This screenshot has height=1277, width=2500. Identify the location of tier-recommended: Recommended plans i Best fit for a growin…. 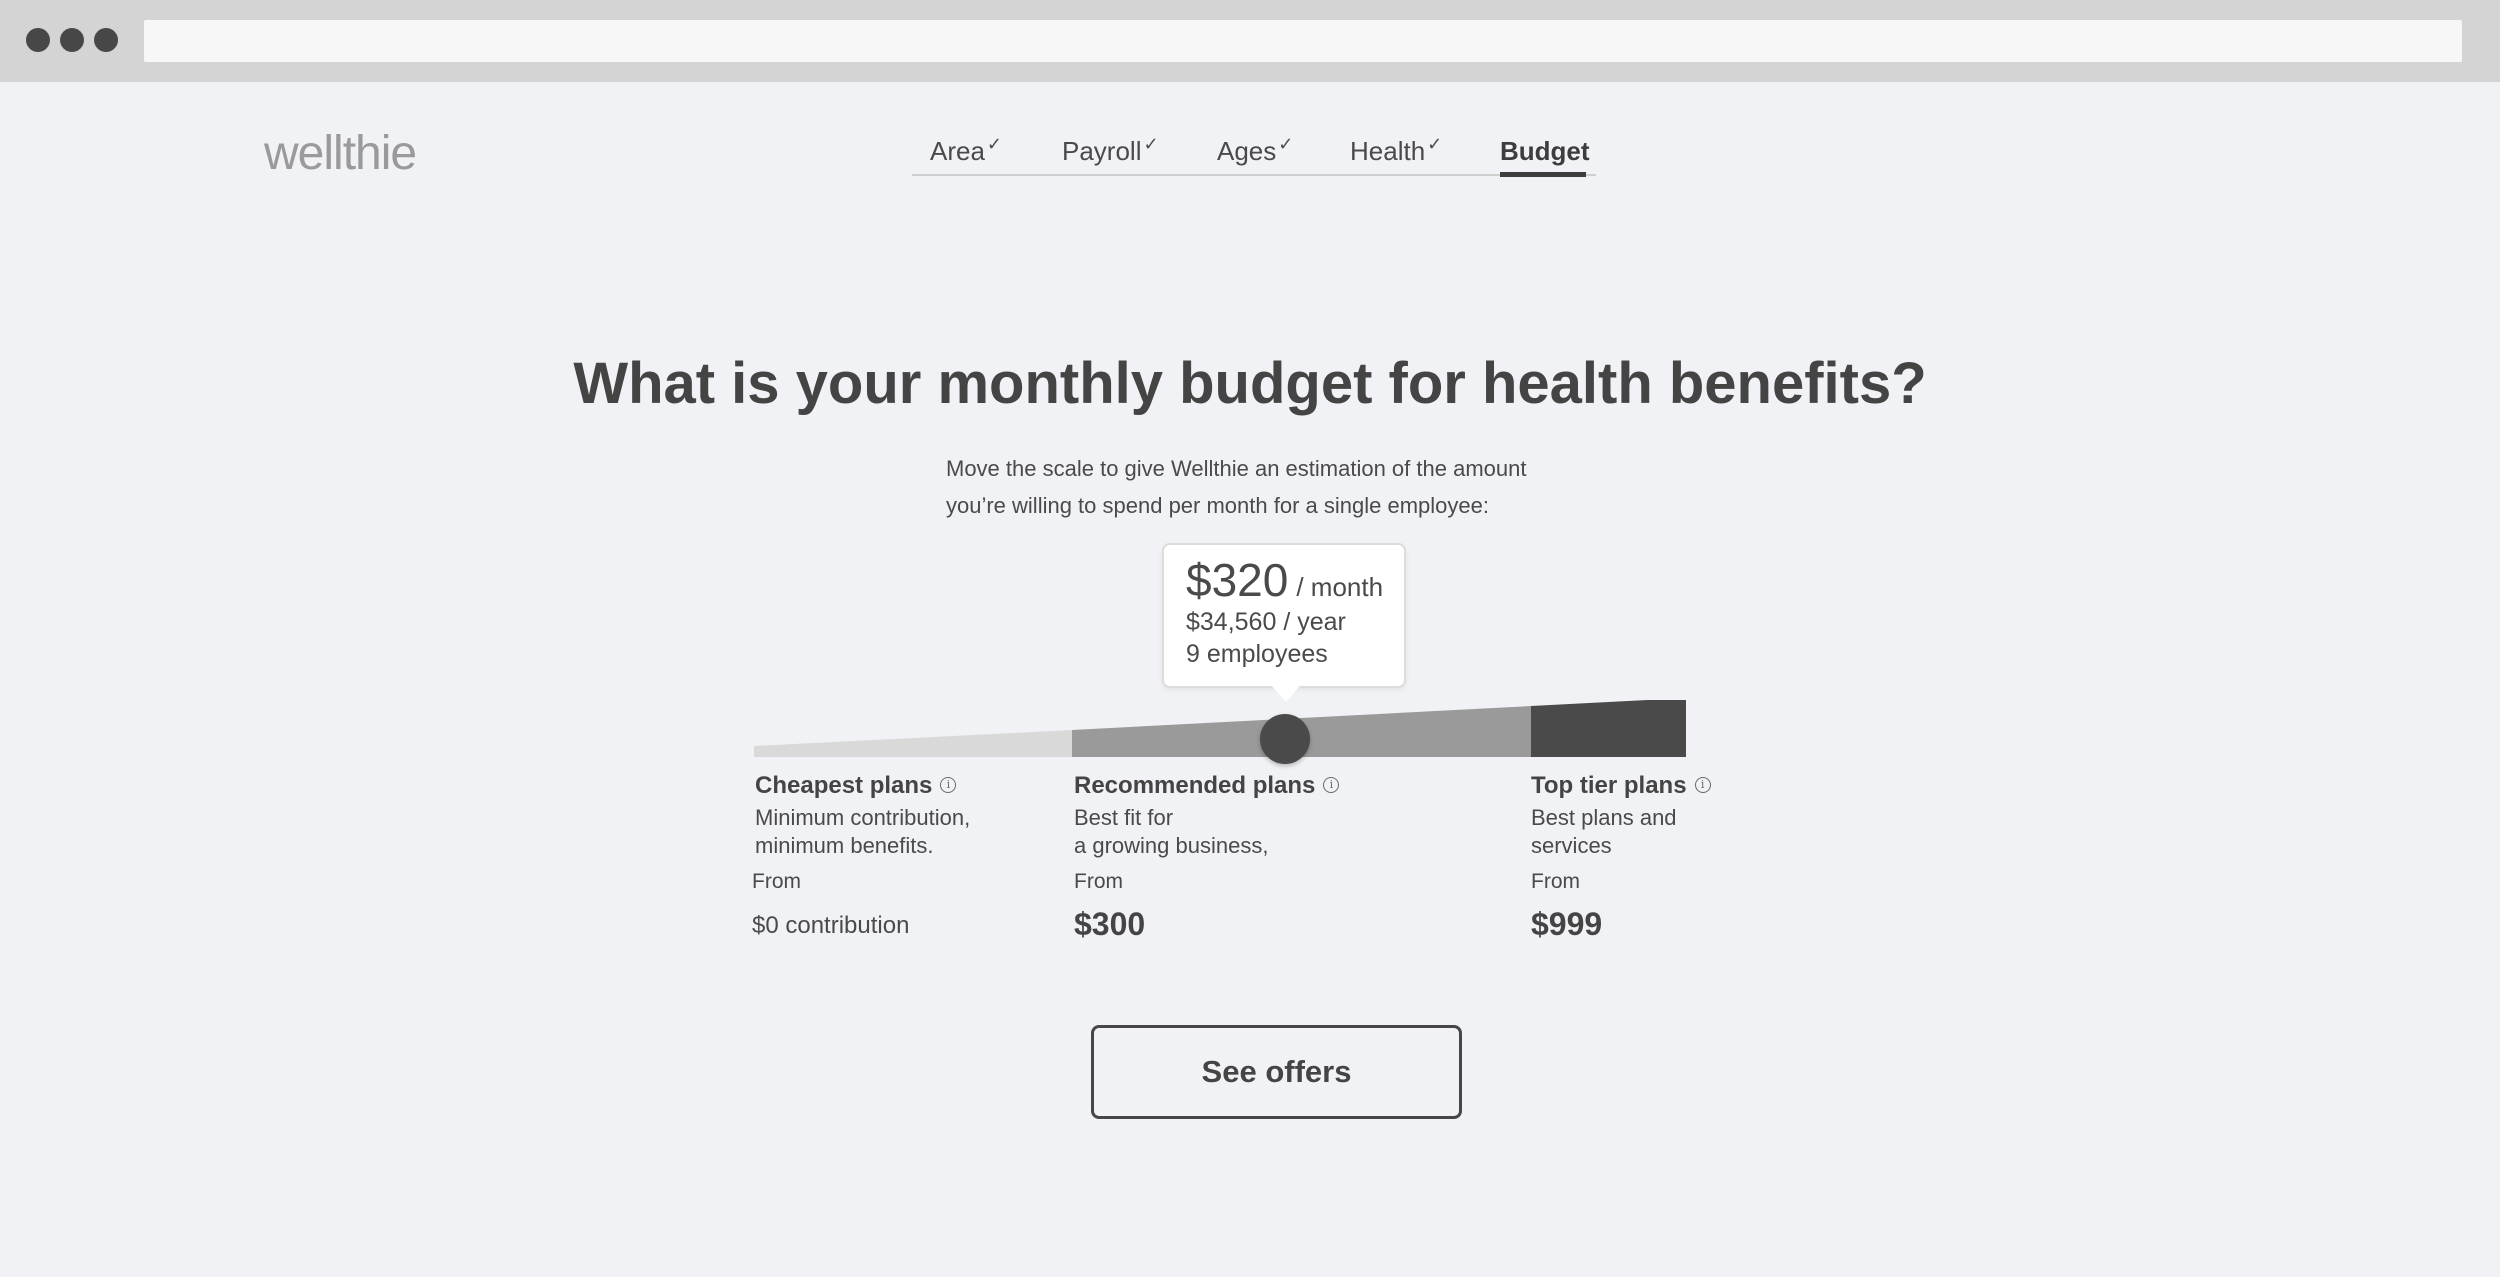
(1224, 816).